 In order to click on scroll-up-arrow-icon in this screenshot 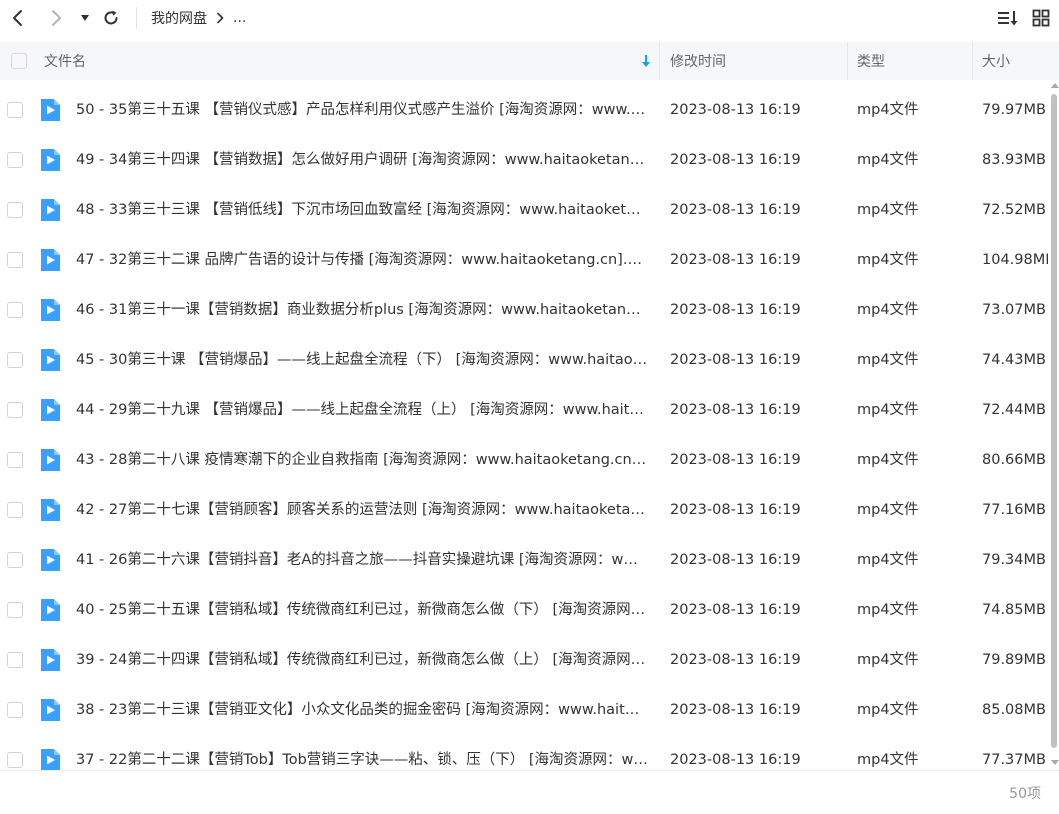, I will do `click(1055, 85)`.